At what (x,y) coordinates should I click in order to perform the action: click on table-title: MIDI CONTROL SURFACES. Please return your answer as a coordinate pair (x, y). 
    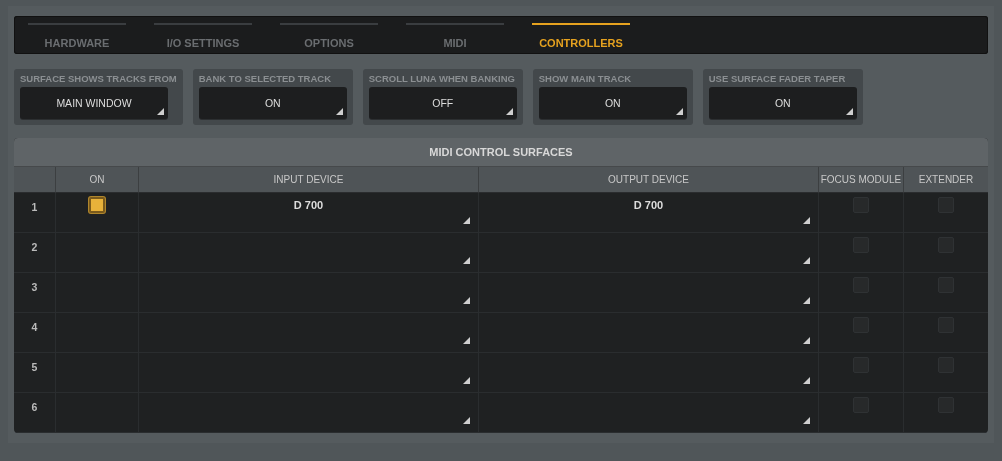
    Looking at the image, I should click on (501, 152).